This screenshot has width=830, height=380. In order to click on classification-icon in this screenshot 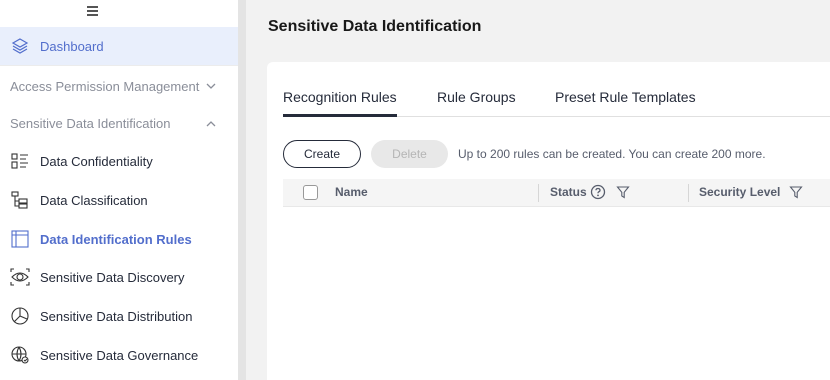, I will do `click(20, 200)`.